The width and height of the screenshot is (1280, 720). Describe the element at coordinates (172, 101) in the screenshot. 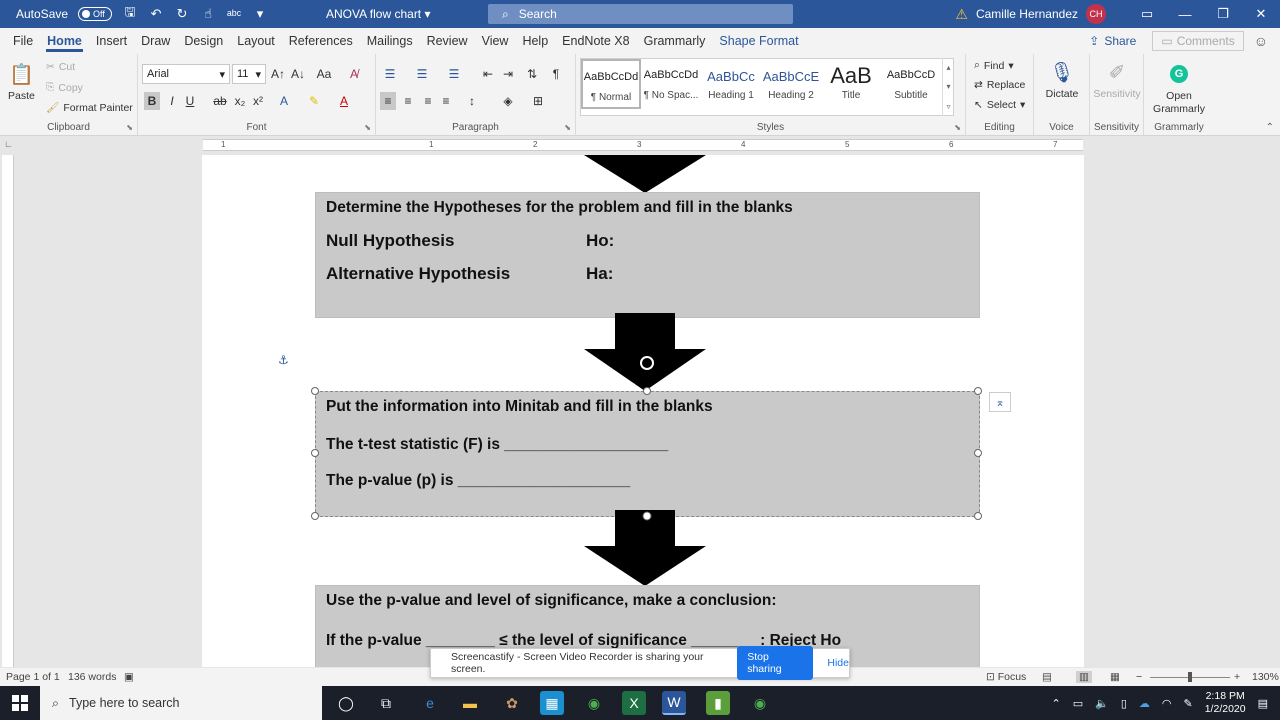

I see `italic-icon: I` at that location.